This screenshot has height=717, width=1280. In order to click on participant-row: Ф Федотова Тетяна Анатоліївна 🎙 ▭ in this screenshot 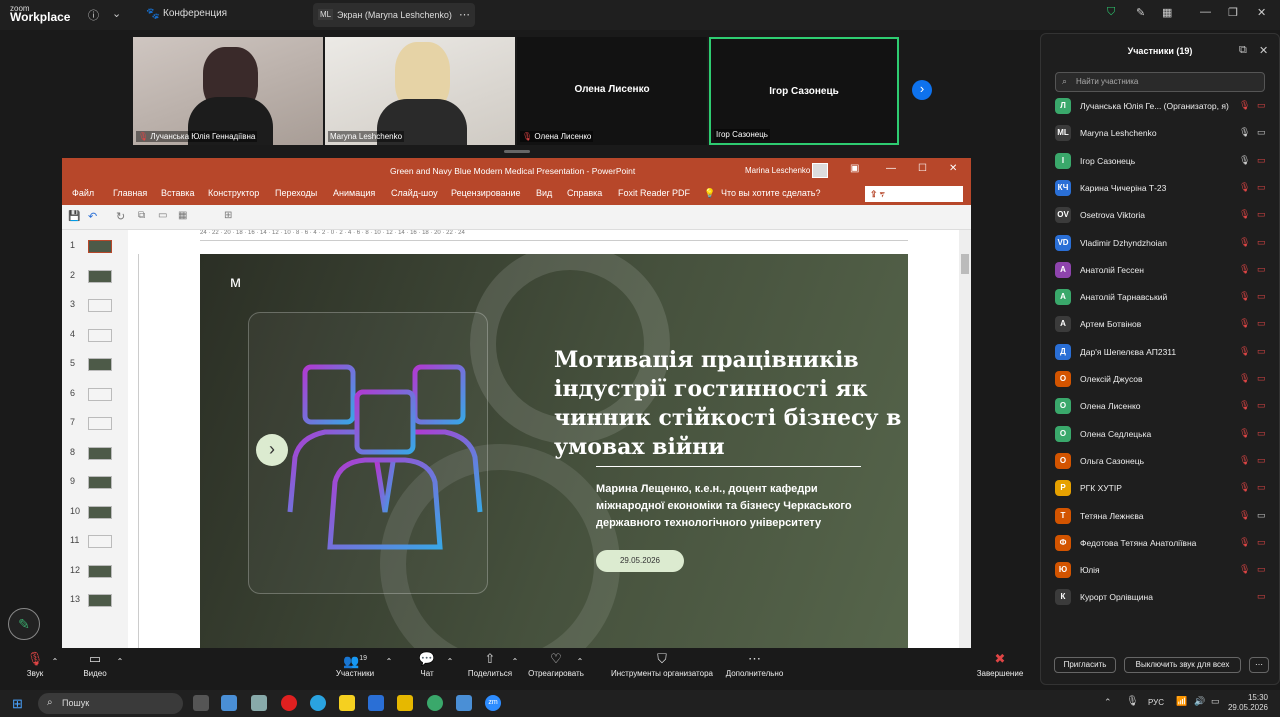, I will do `click(1162, 544)`.